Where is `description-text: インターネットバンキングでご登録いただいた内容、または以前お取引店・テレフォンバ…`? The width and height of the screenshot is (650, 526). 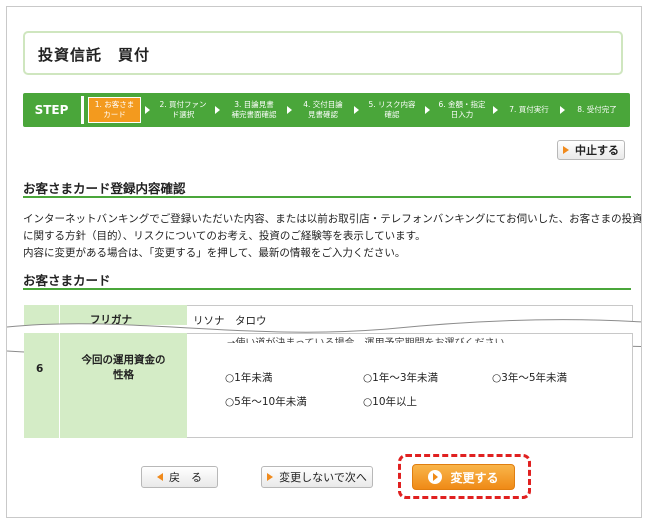
description-text: インターネットバンキングでご登録いただいた内容、または以前お取引店・テレフォンバ… is located at coordinates (332, 236).